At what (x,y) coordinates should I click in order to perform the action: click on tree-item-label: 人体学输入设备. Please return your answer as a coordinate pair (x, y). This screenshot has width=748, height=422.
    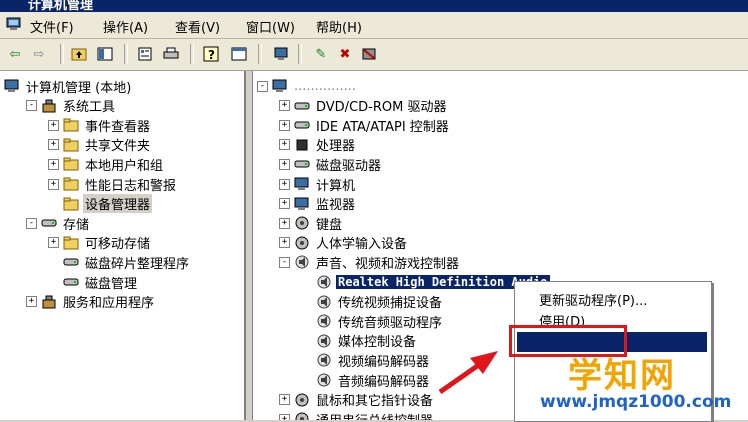
    Looking at the image, I should click on (362, 245).